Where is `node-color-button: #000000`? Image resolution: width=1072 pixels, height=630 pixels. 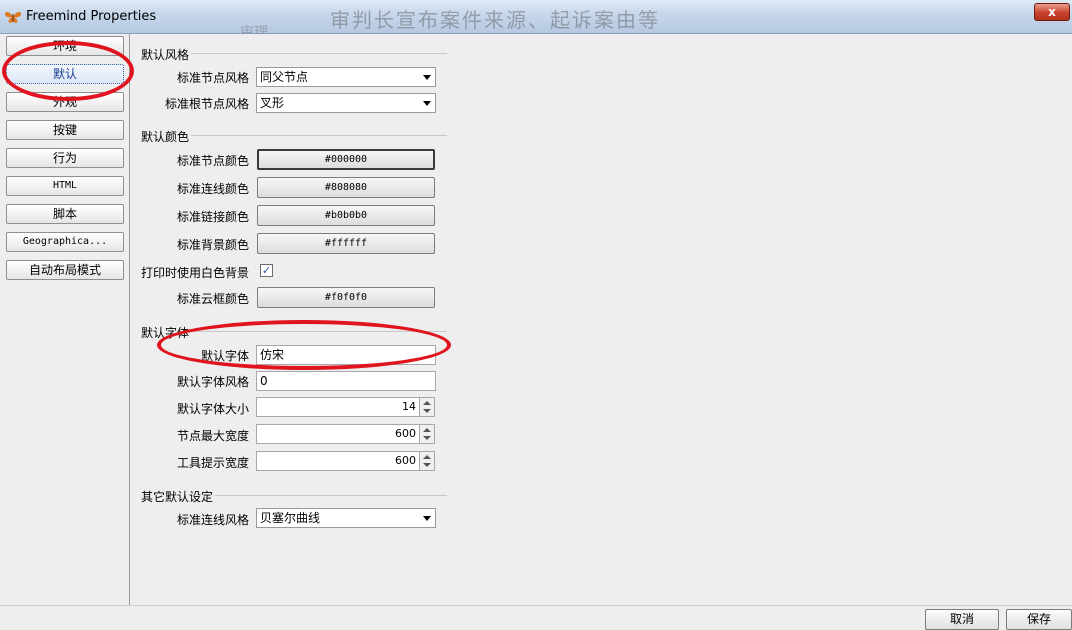
node-color-button: #000000 is located at coordinates (346, 159).